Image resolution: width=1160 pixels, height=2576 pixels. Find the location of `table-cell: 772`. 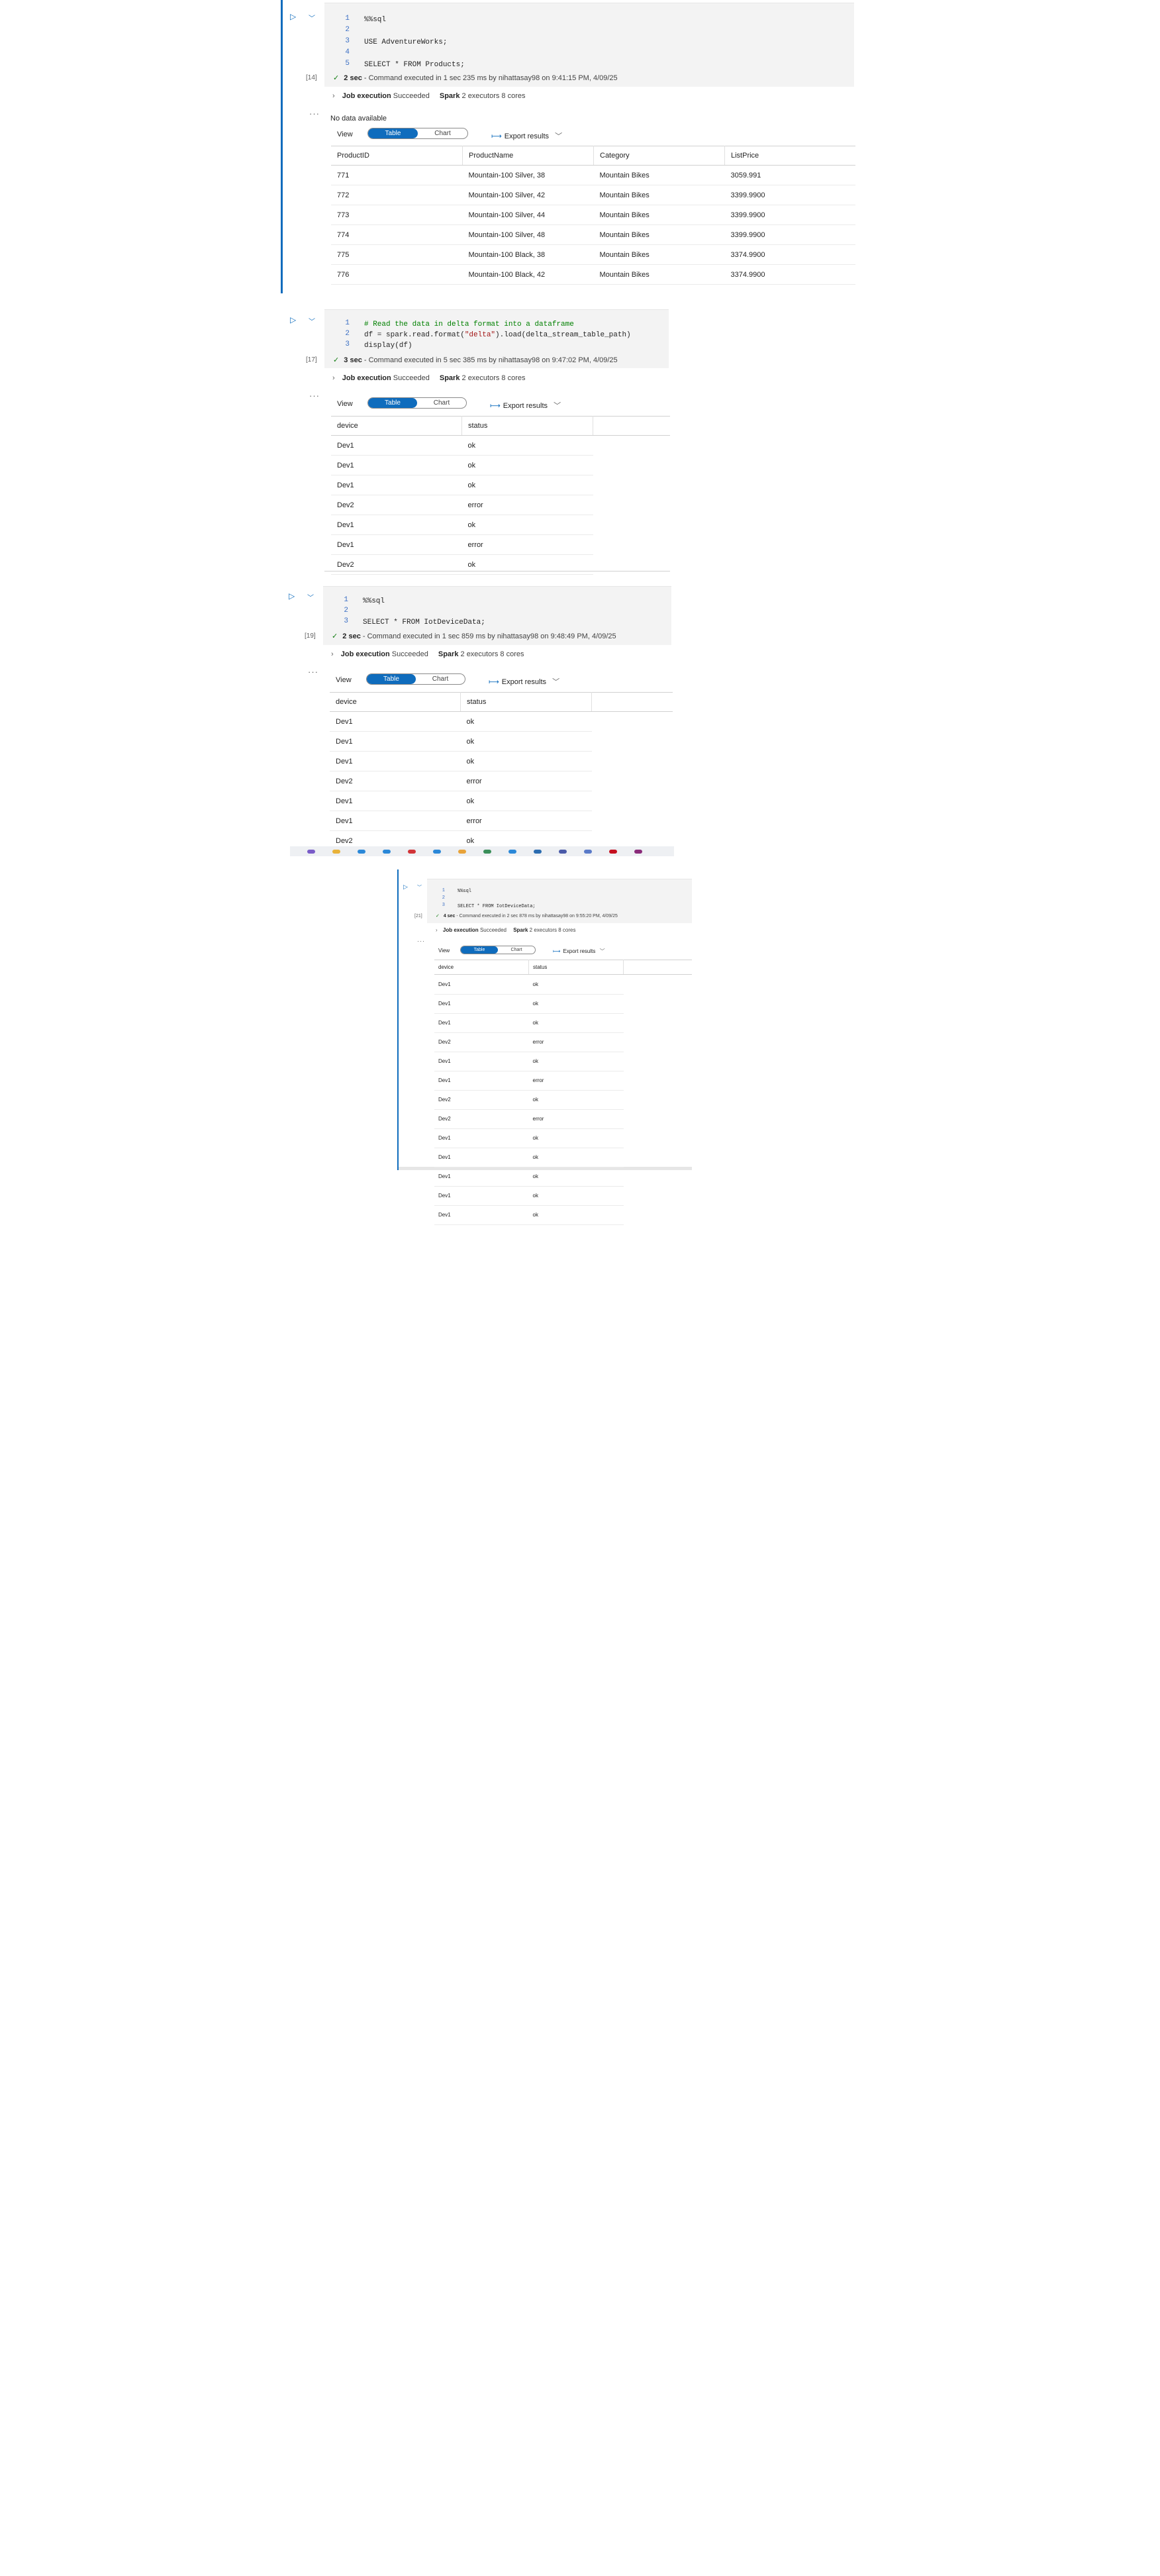

table-cell: 772 is located at coordinates (397, 195).